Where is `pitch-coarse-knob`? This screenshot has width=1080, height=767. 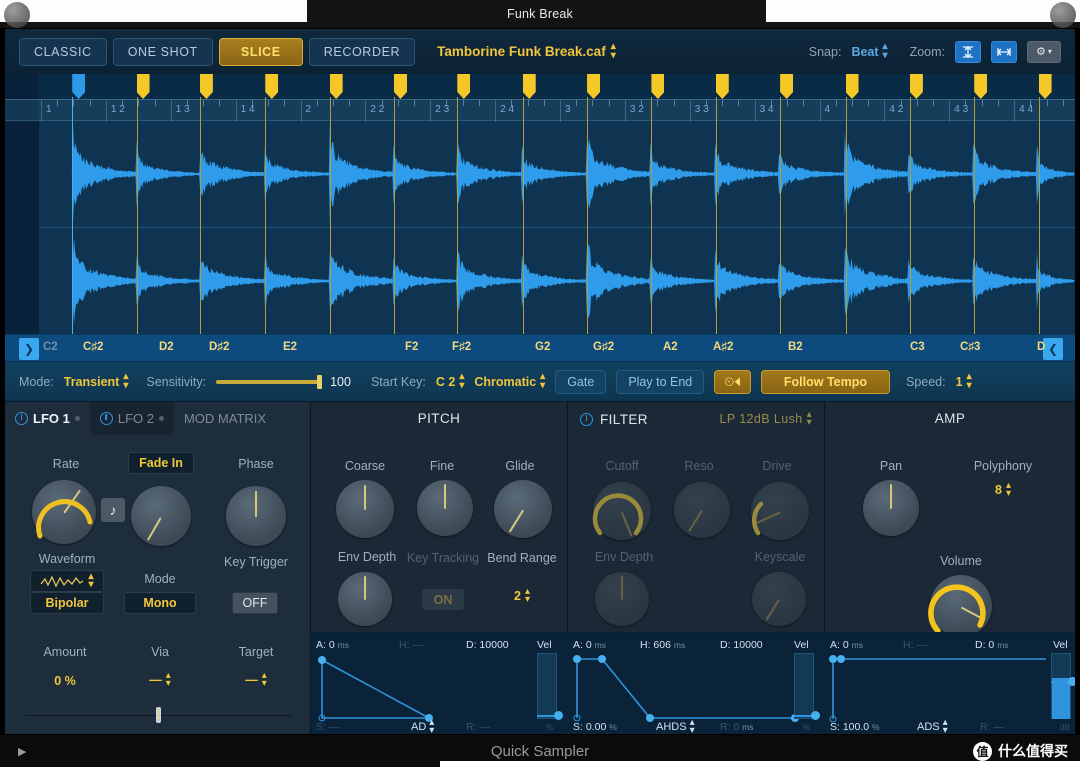
pitch-coarse-knob is located at coordinates (365, 509).